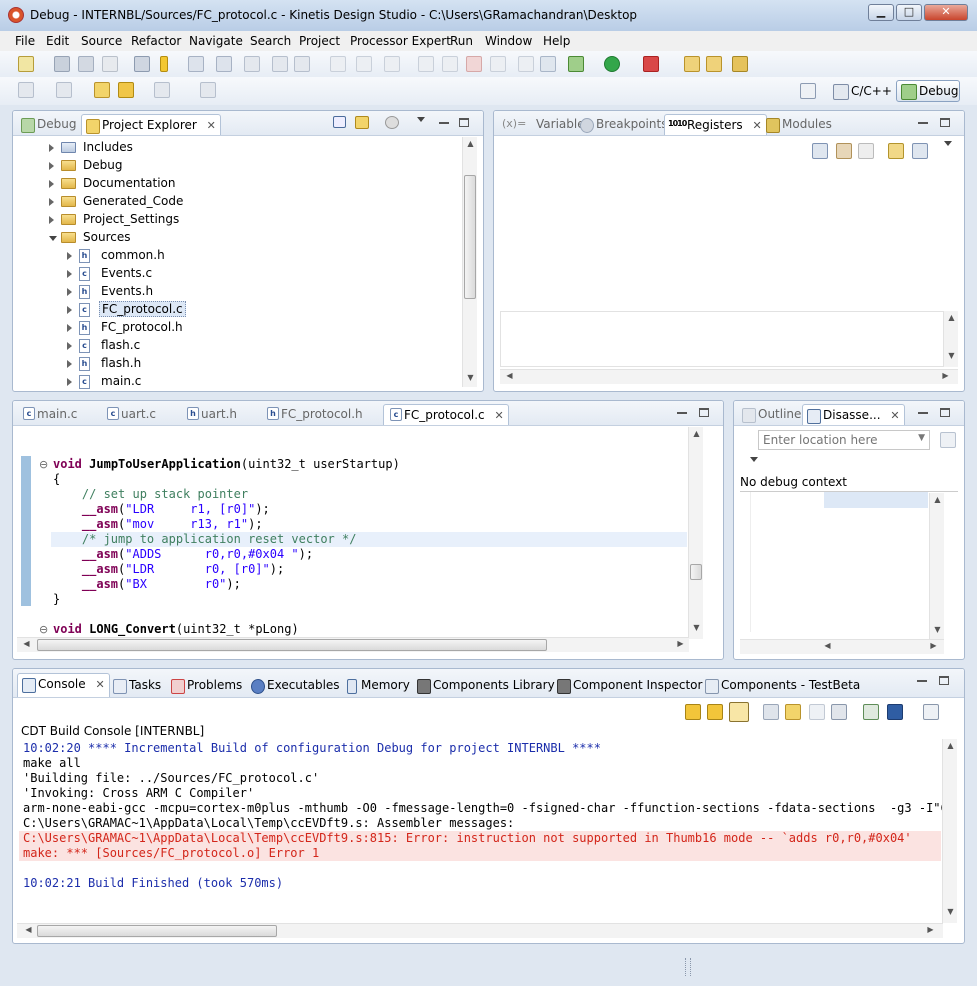 This screenshot has height=986, width=977. I want to click on menu-navigate: Navigate, so click(216, 41).